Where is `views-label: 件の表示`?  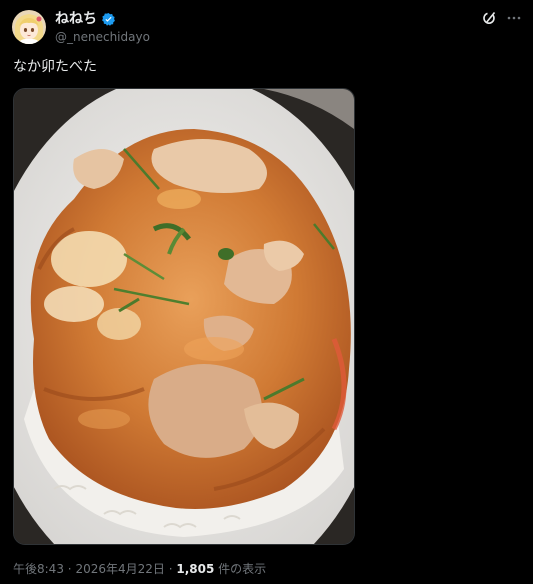 views-label: 件の表示 is located at coordinates (242, 569).